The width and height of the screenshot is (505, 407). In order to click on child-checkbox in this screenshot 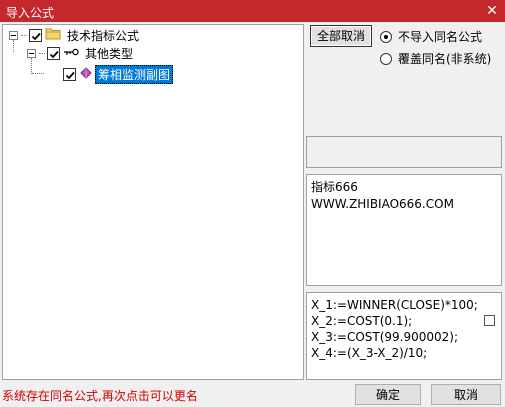, I will do `click(53, 53)`.